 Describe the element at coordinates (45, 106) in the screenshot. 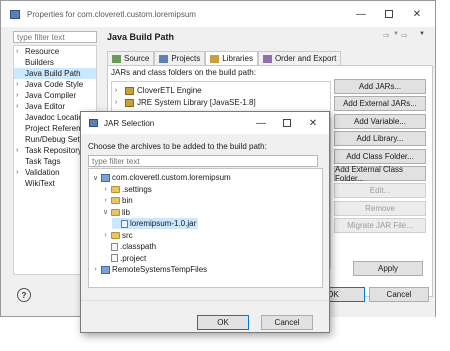

I see `nav-item-label: Java Editor` at that location.